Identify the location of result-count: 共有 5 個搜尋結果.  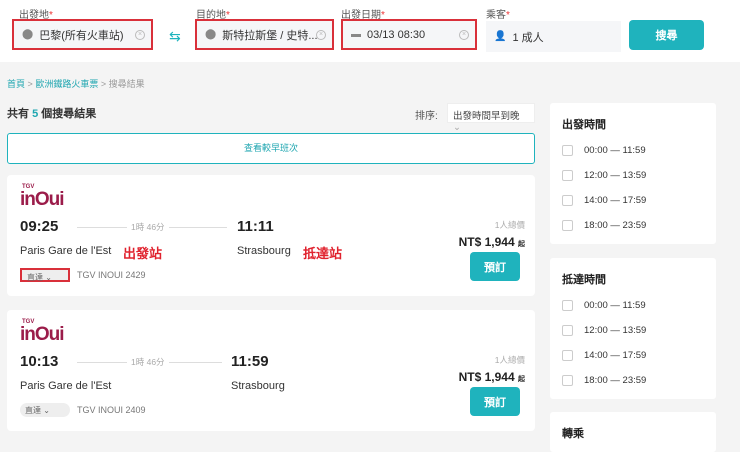
(52, 114).